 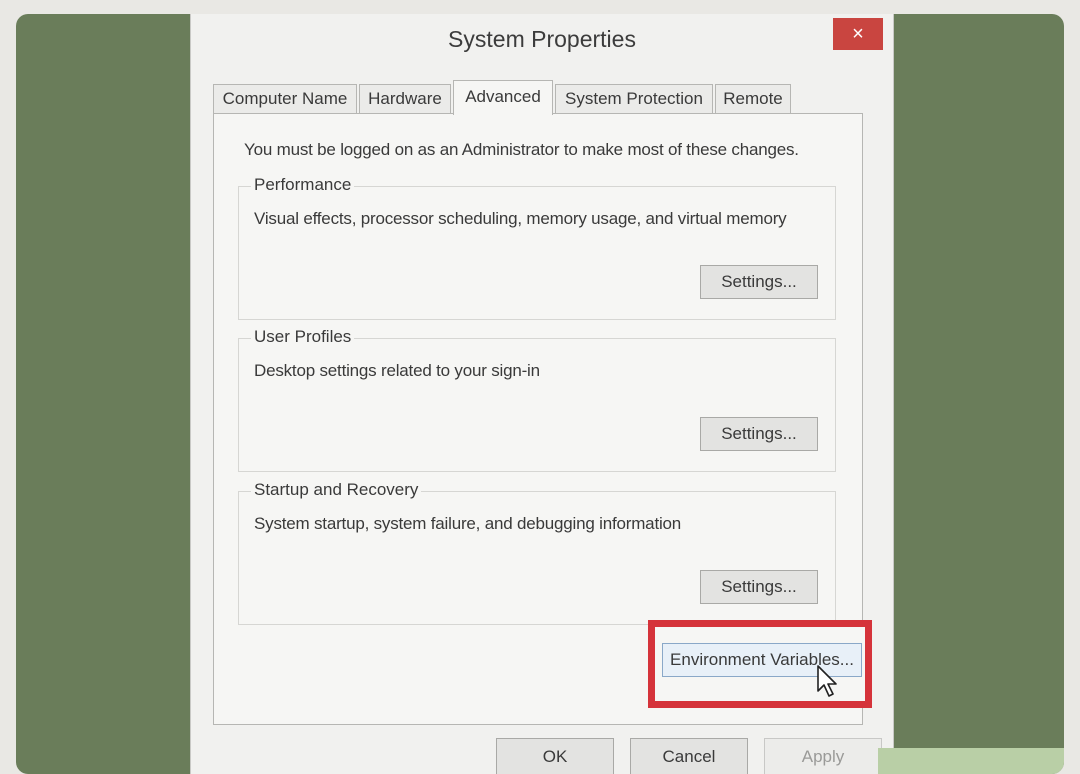 I want to click on tab-remote: Remote, so click(x=753, y=98).